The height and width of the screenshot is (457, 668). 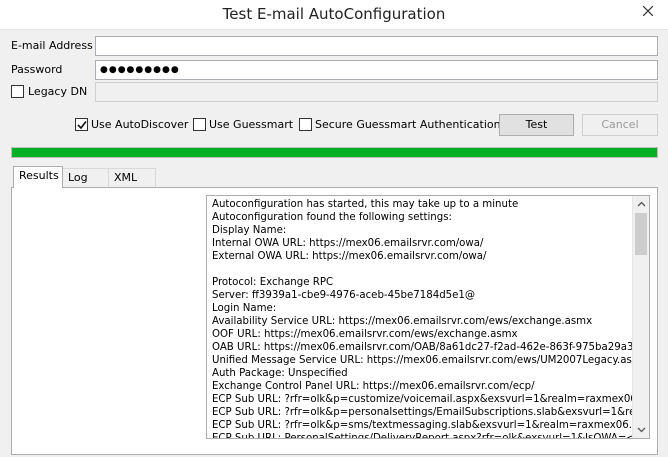 What do you see at coordinates (641, 204) in the screenshot?
I see `chevron-up-icon` at bounding box center [641, 204].